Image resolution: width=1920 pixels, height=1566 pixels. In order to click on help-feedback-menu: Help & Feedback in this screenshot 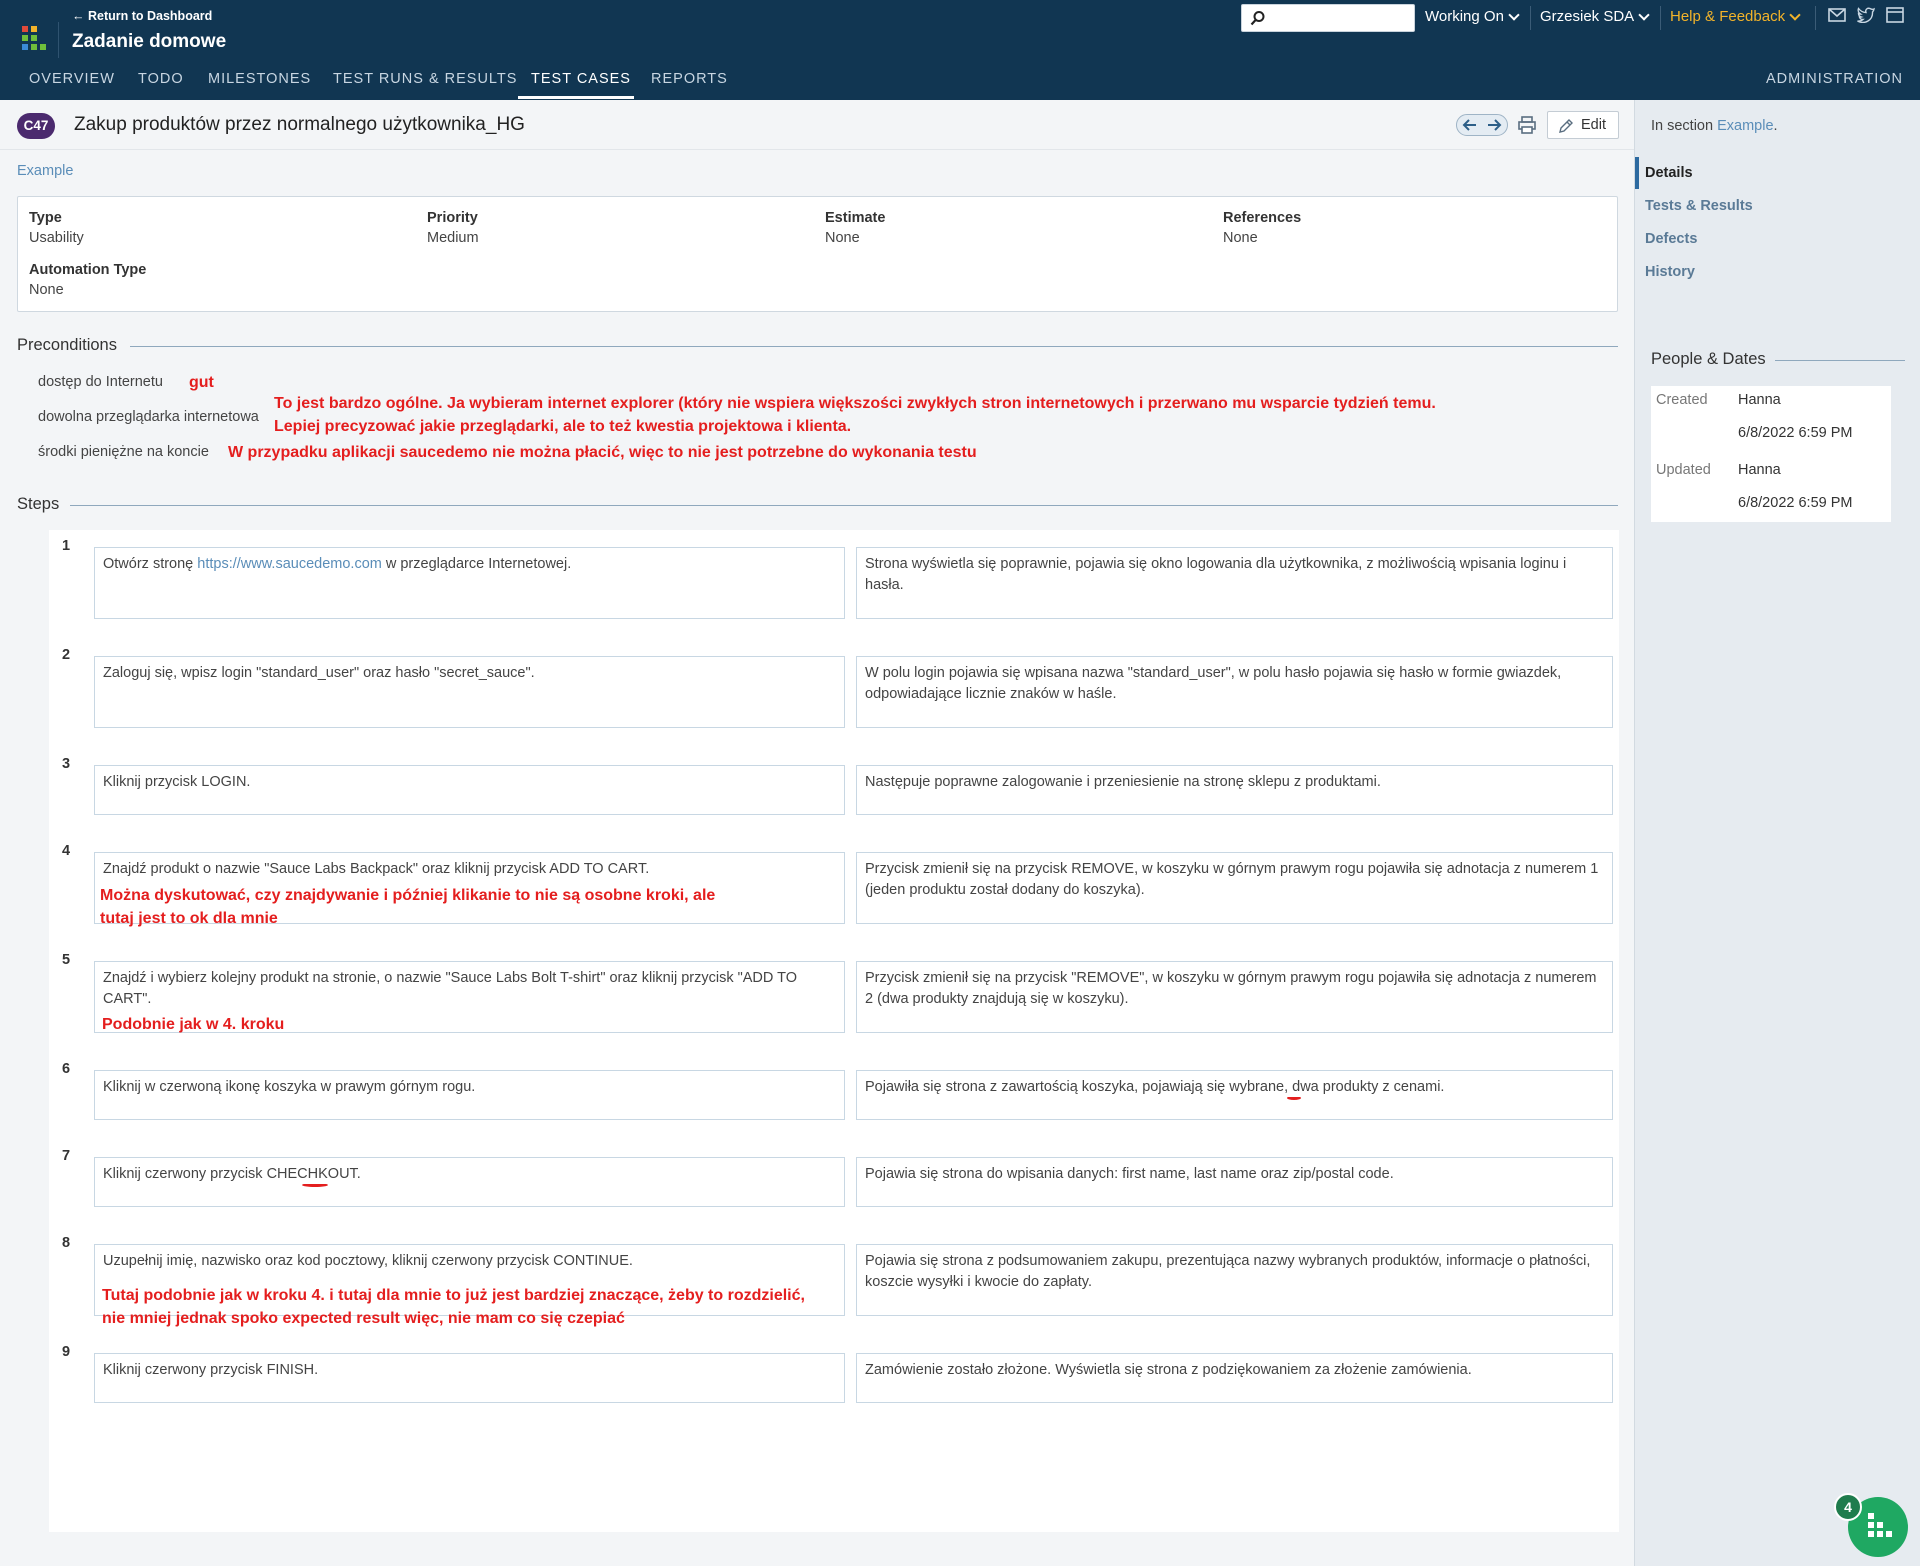, I will do `click(1735, 16)`.